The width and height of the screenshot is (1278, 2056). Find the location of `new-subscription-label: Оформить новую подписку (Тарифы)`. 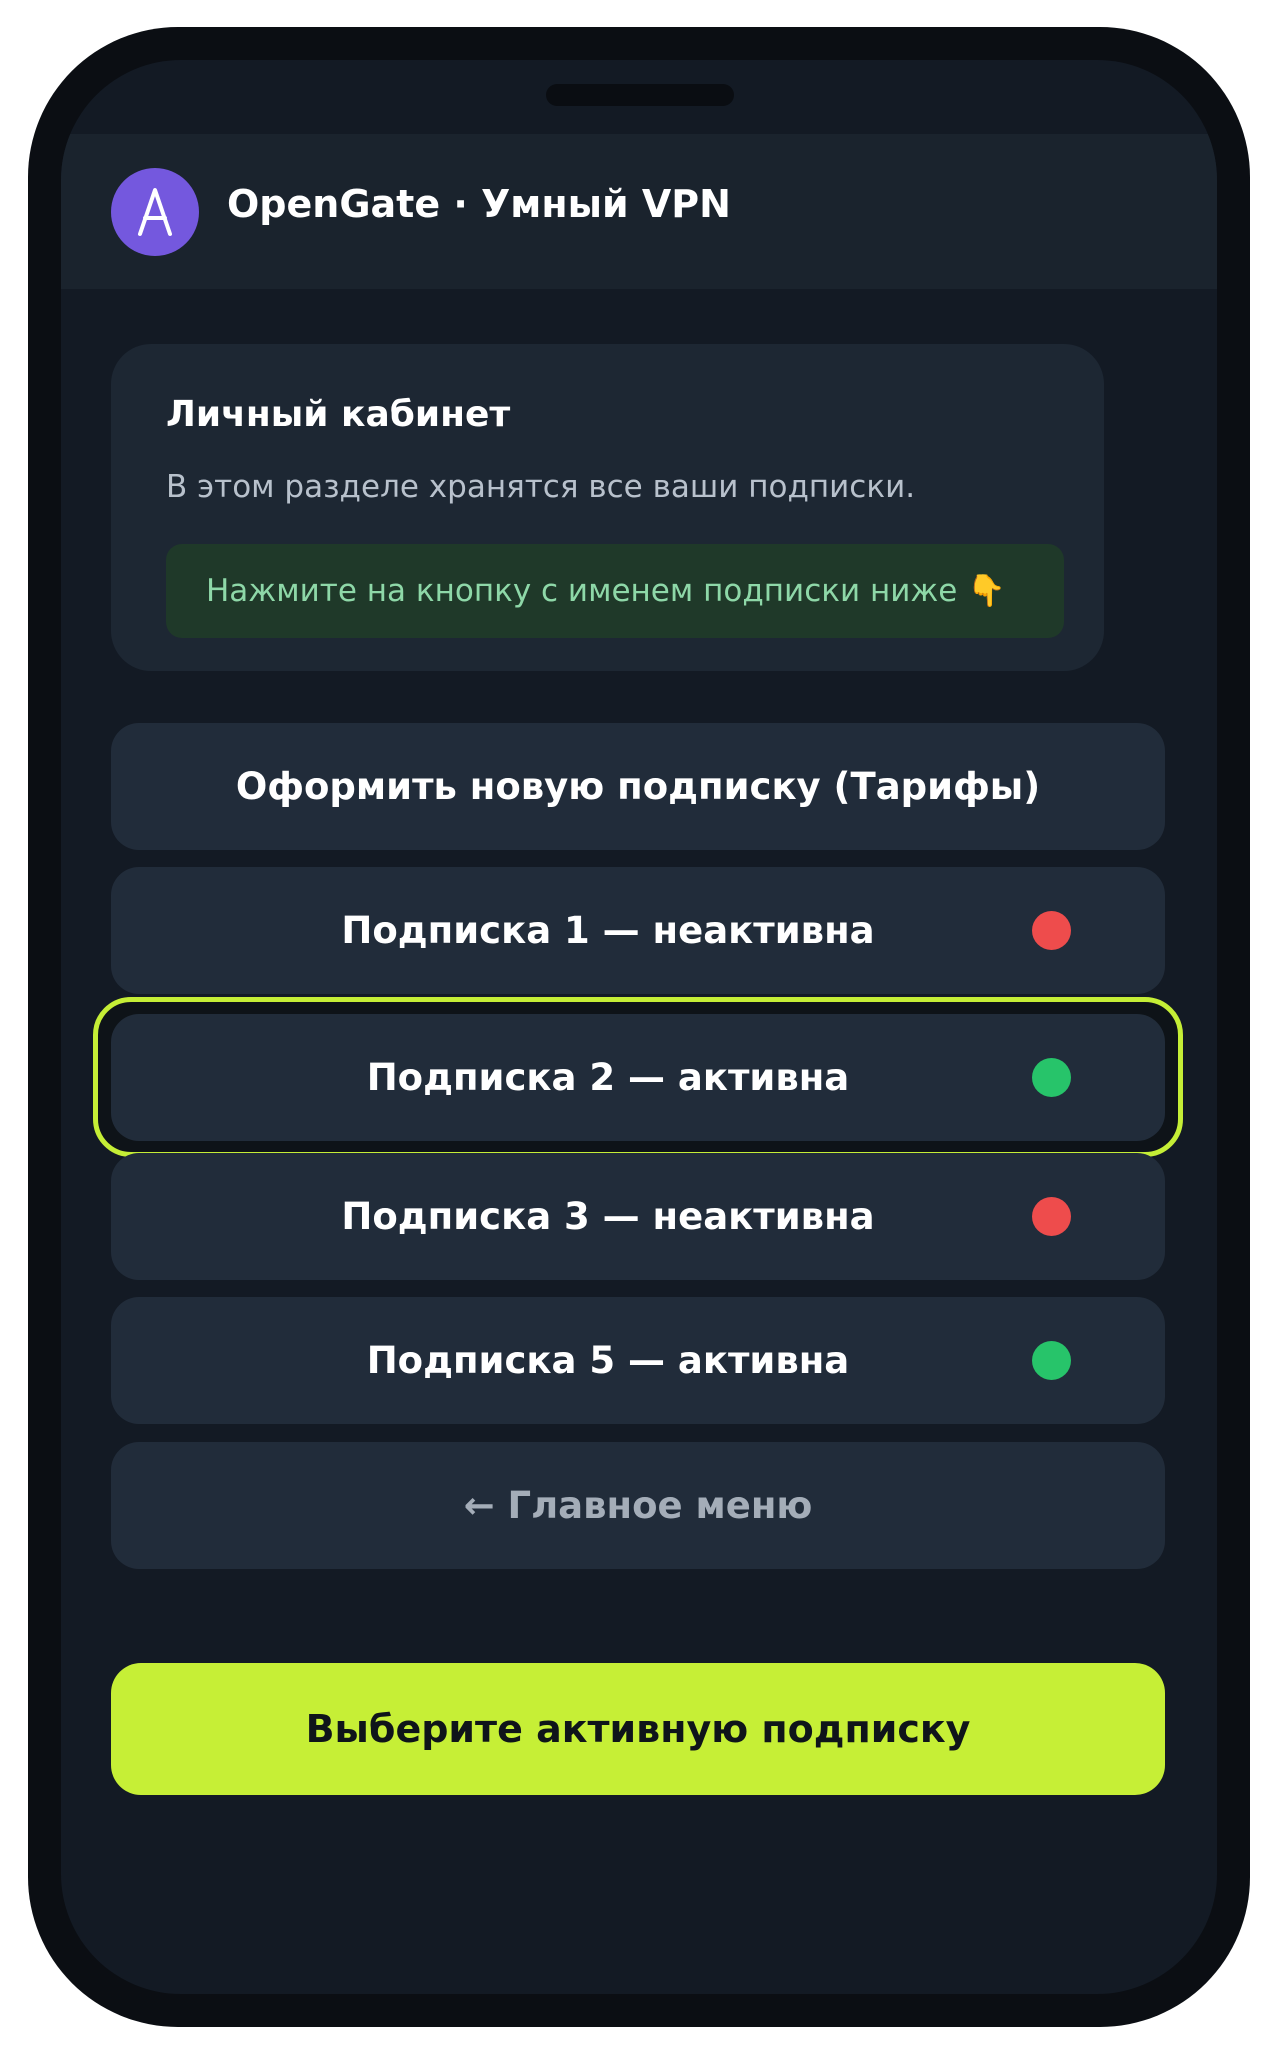

new-subscription-label: Оформить новую подписку (Тарифы) is located at coordinates (638, 786).